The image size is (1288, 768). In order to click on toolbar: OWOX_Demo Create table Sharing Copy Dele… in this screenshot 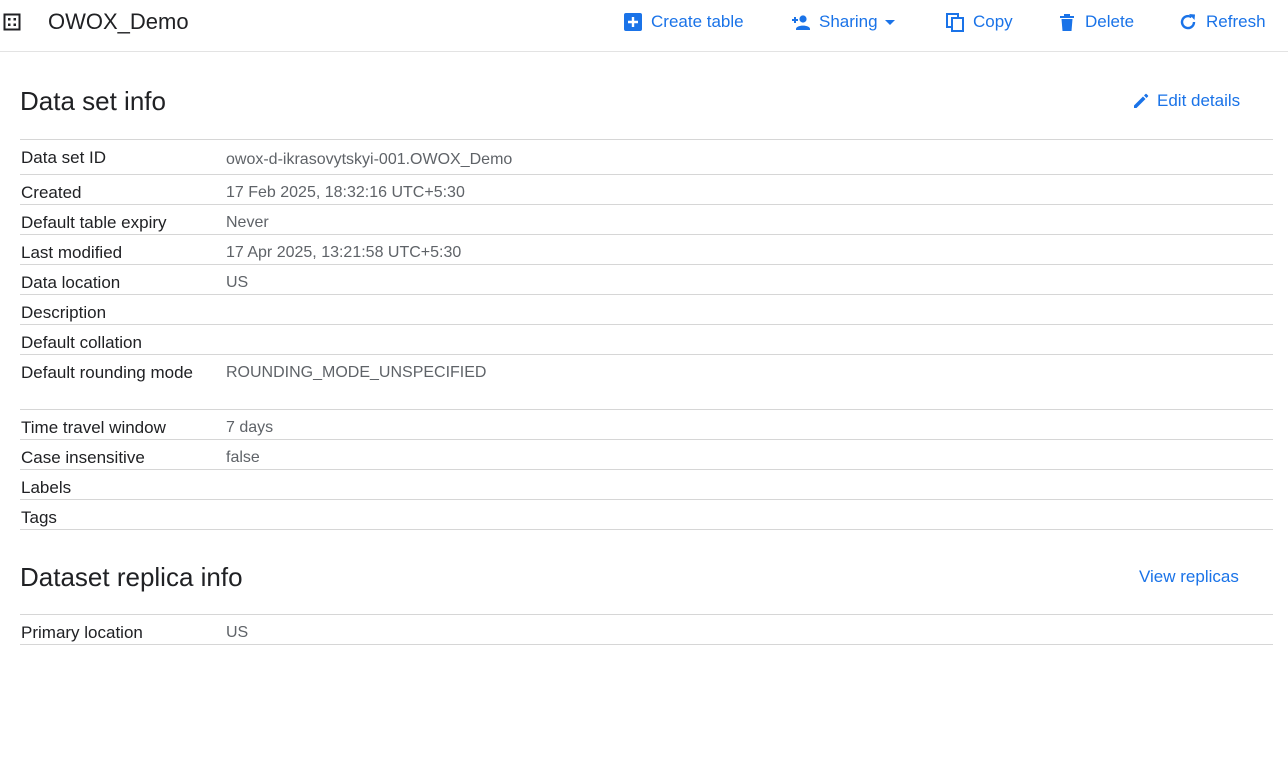, I will do `click(644, 26)`.